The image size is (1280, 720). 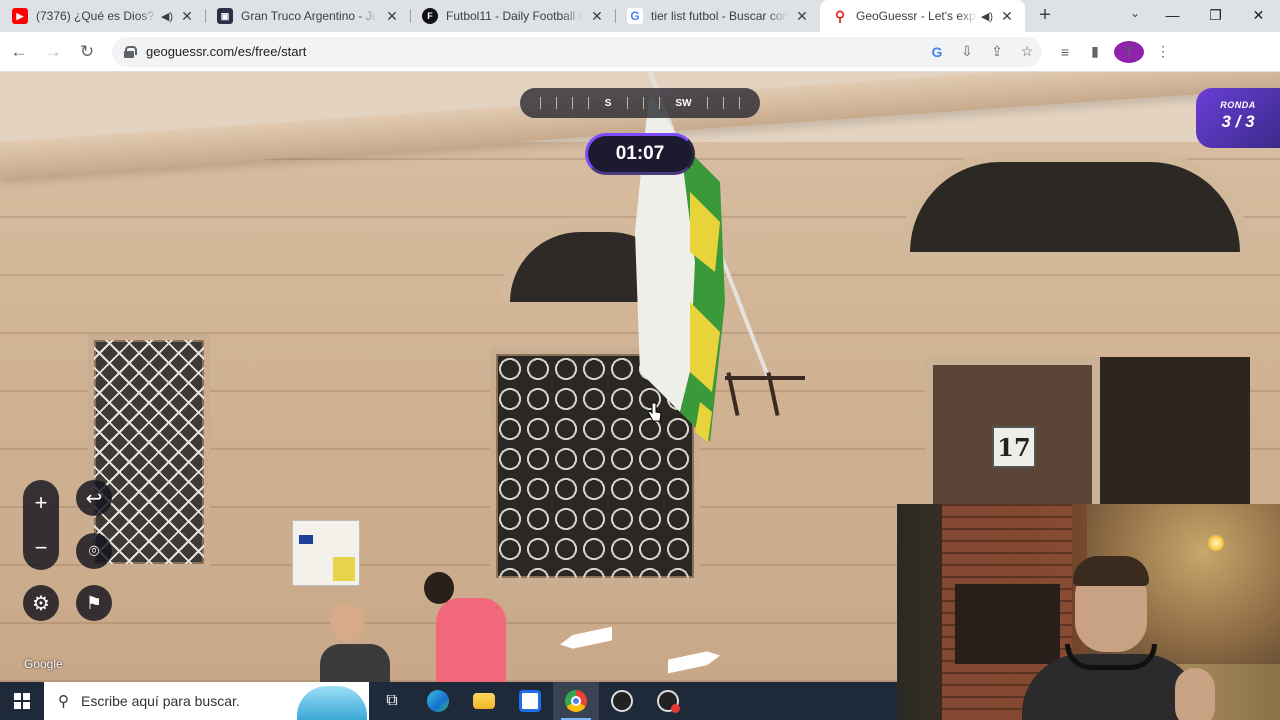 I want to click on house-number-plate: 17, so click(x=1014, y=447).